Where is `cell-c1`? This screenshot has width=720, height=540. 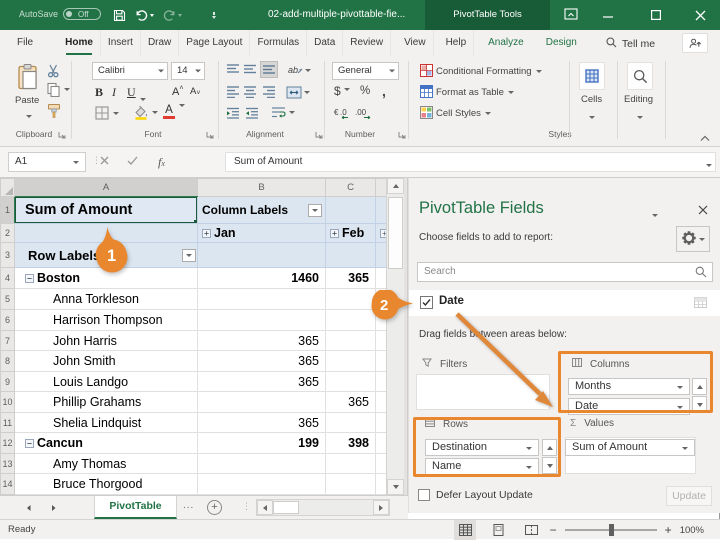 cell-c1 is located at coordinates (350, 210).